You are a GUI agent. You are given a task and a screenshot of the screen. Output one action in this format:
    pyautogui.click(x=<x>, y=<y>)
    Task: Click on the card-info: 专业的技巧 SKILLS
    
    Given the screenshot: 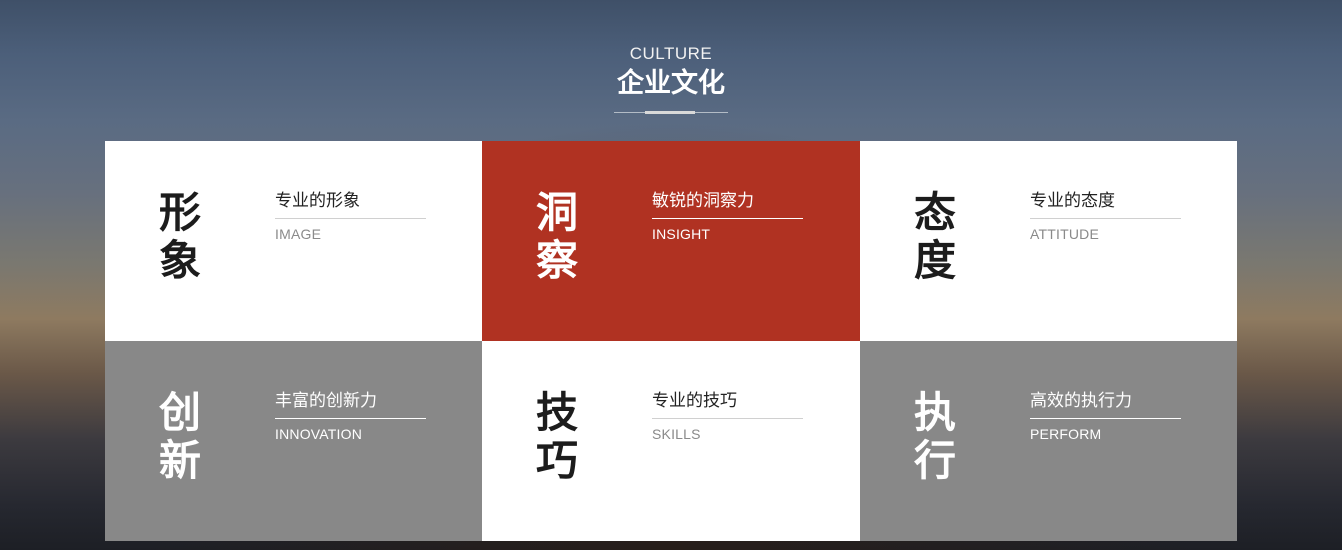 What is the action you would take?
    pyautogui.click(x=727, y=416)
    